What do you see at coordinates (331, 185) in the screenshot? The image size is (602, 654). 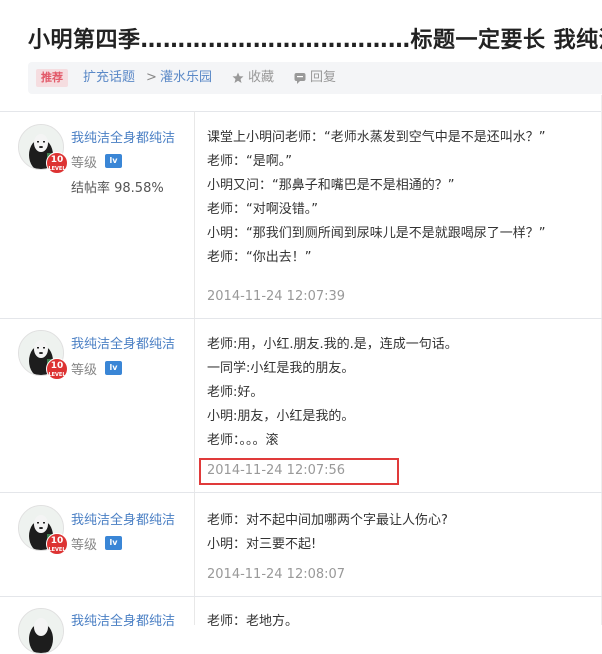 I see `post-text-line: 小明又问：“那鼻子和嘴巴是不是相通的？”` at bounding box center [331, 185].